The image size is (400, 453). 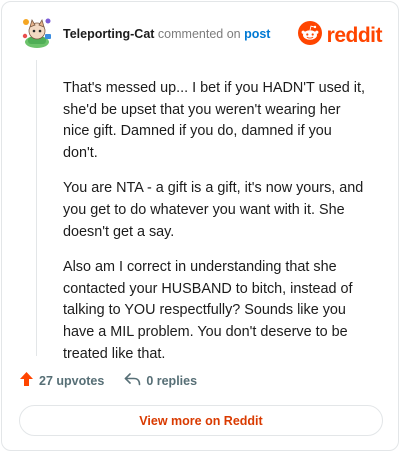 What do you see at coordinates (309, 35) in the screenshot?
I see `reddit-snoo-icon` at bounding box center [309, 35].